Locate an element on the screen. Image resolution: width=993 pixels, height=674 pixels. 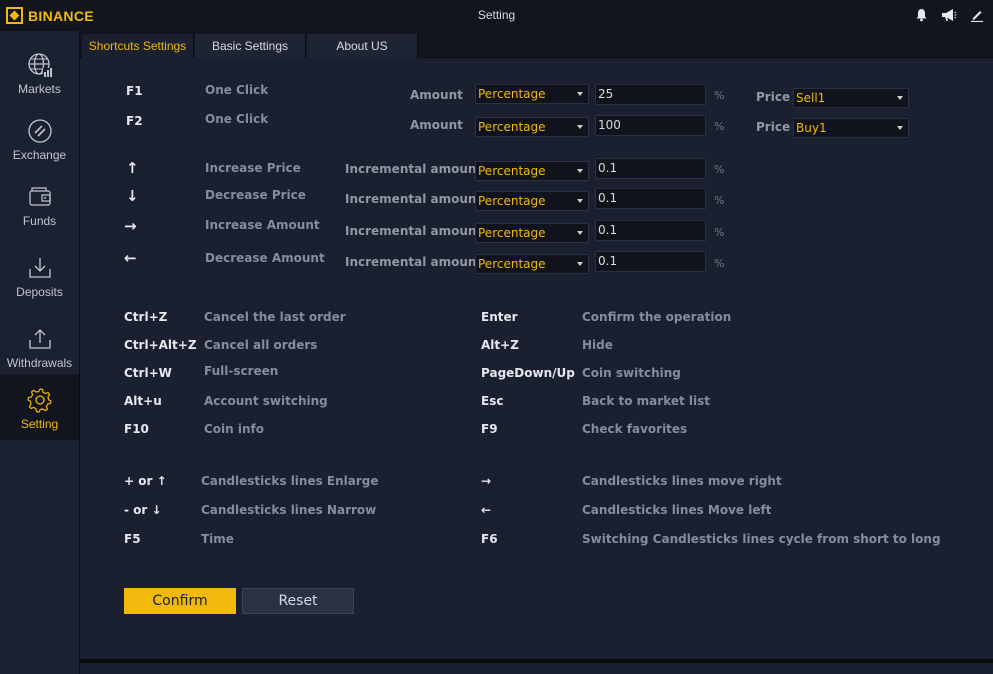
reset-button: Reset is located at coordinates (298, 601).